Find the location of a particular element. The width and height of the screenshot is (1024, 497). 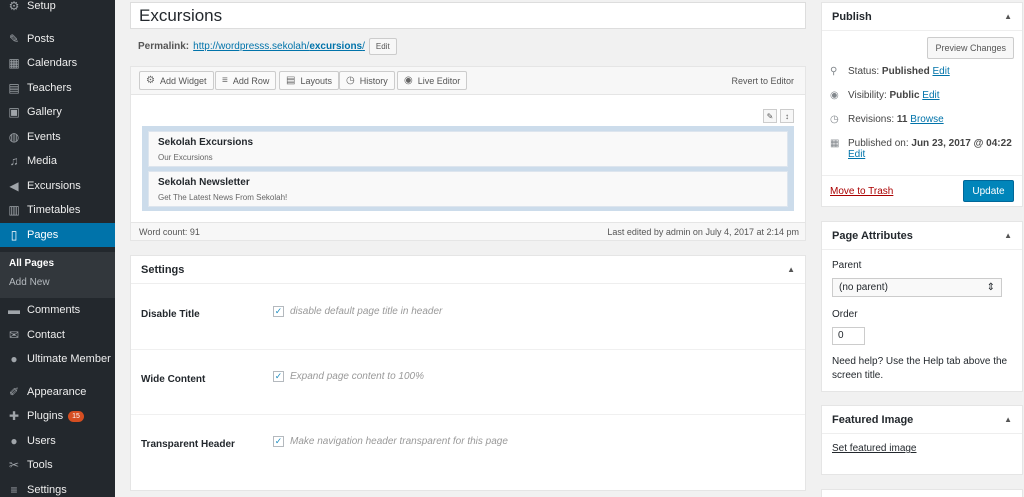

sidebar-item-settings: ≡ Settings is located at coordinates (57, 487).